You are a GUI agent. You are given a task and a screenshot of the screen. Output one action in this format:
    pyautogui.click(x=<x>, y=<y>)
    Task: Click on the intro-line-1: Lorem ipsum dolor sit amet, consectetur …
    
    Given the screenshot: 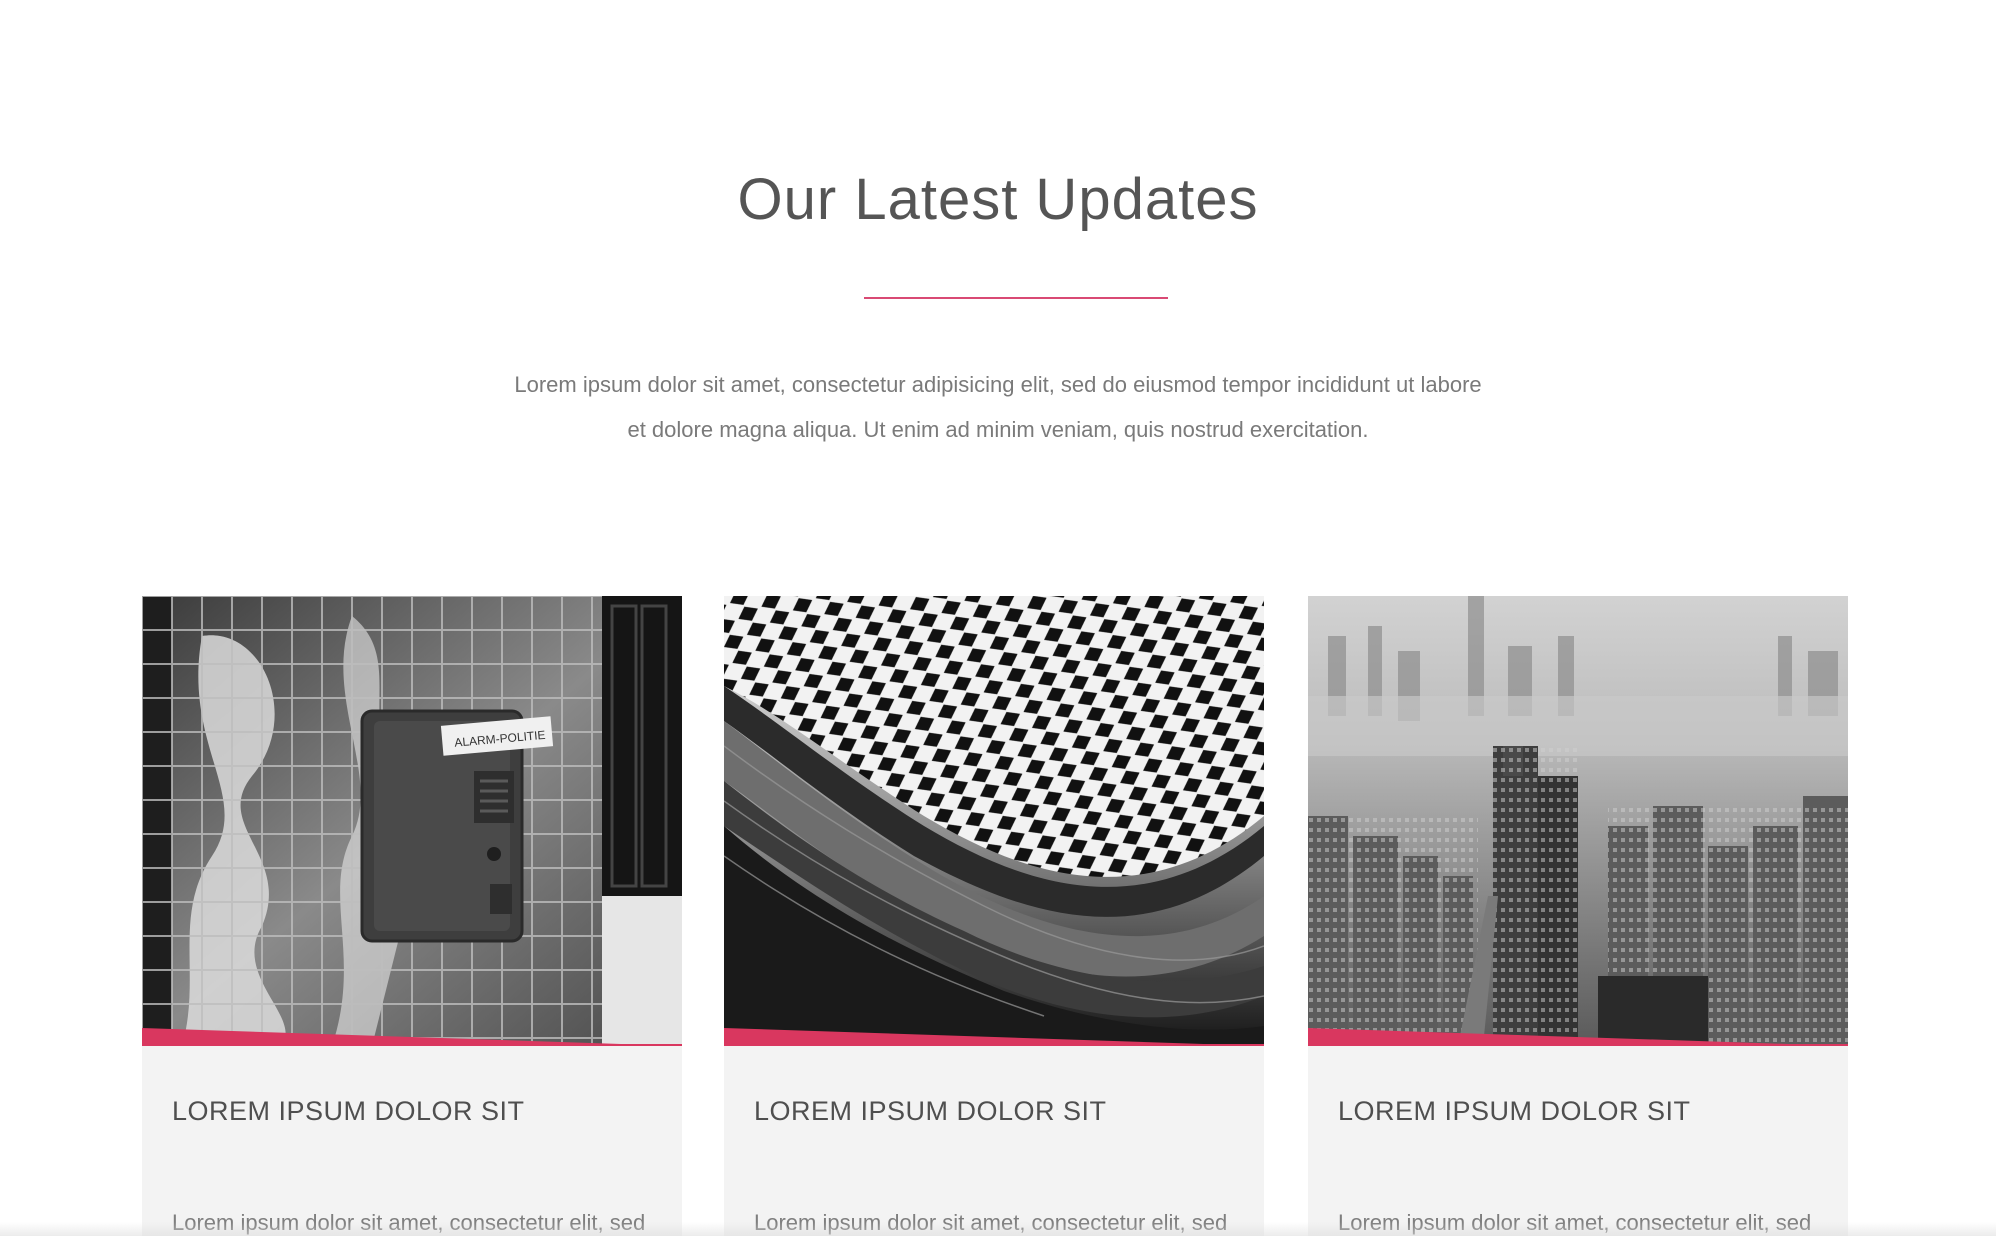 What is the action you would take?
    pyautogui.click(x=998, y=384)
    